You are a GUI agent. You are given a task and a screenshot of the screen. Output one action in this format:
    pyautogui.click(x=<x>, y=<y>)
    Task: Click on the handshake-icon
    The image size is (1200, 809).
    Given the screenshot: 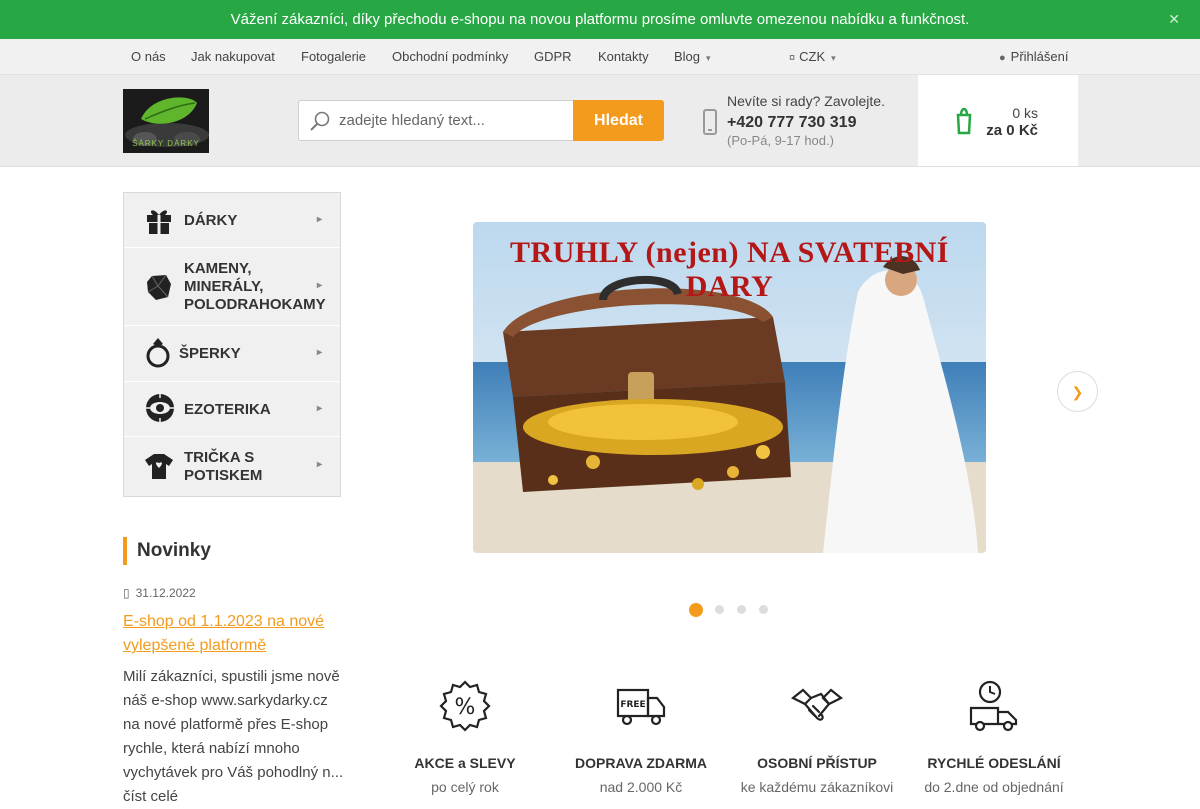 What is the action you would take?
    pyautogui.click(x=817, y=708)
    